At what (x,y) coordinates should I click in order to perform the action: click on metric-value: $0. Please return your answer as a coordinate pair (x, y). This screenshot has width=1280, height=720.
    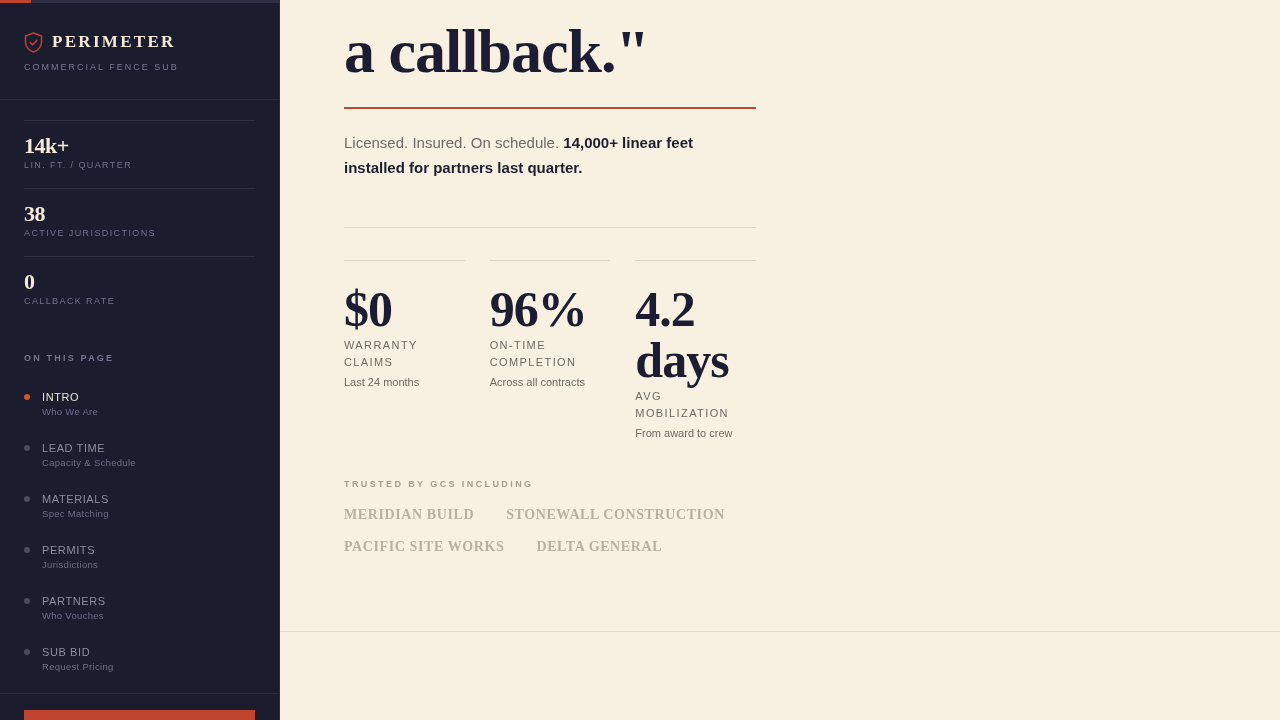
    Looking at the image, I should click on (368, 309).